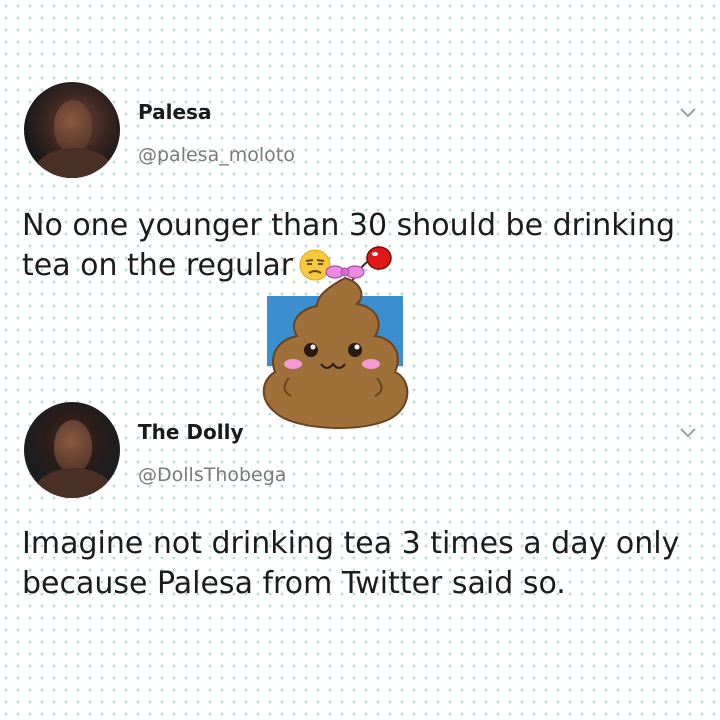 Image resolution: width=720 pixels, height=720 pixels. Describe the element at coordinates (216, 155) in the screenshot. I see `user-handle: @palesa_moloto` at that location.